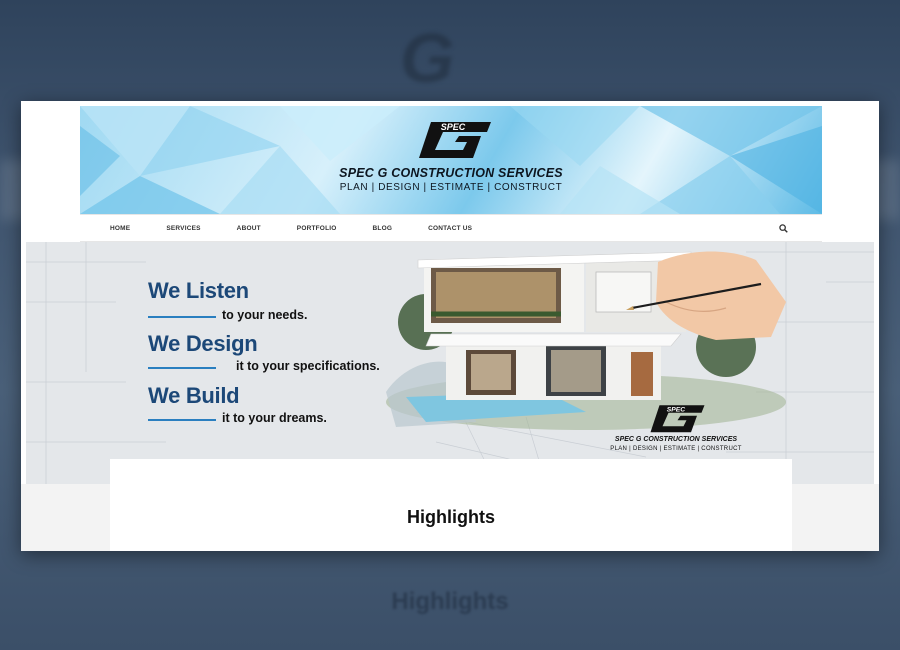 This screenshot has height=650, width=900. I want to click on slogan-listen: We Listen to your needs., so click(268, 300).